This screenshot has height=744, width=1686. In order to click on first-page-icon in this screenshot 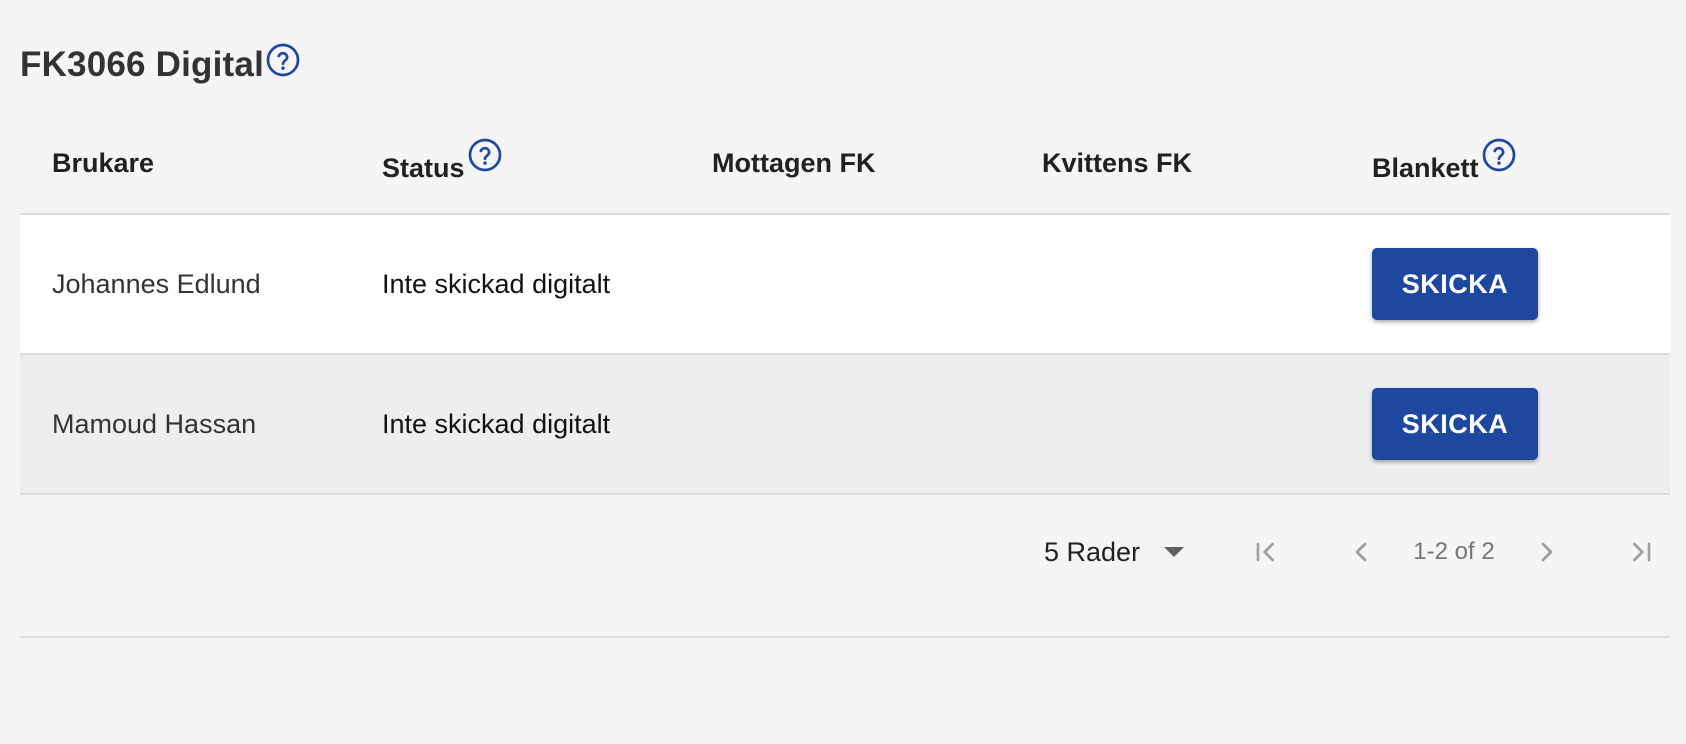, I will do `click(1265, 552)`.